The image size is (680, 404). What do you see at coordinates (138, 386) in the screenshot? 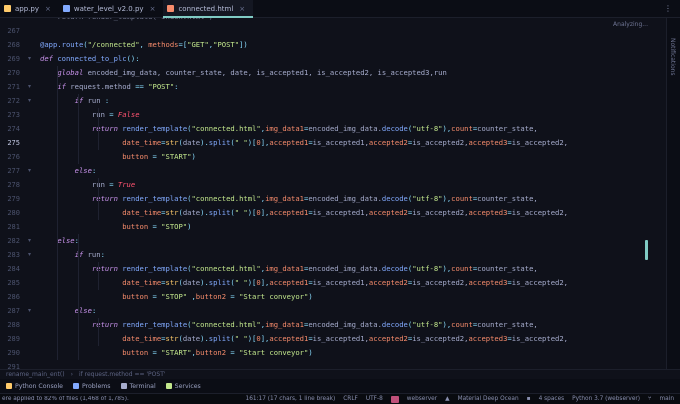
I see `tool-window-terminal: Terminal` at bounding box center [138, 386].